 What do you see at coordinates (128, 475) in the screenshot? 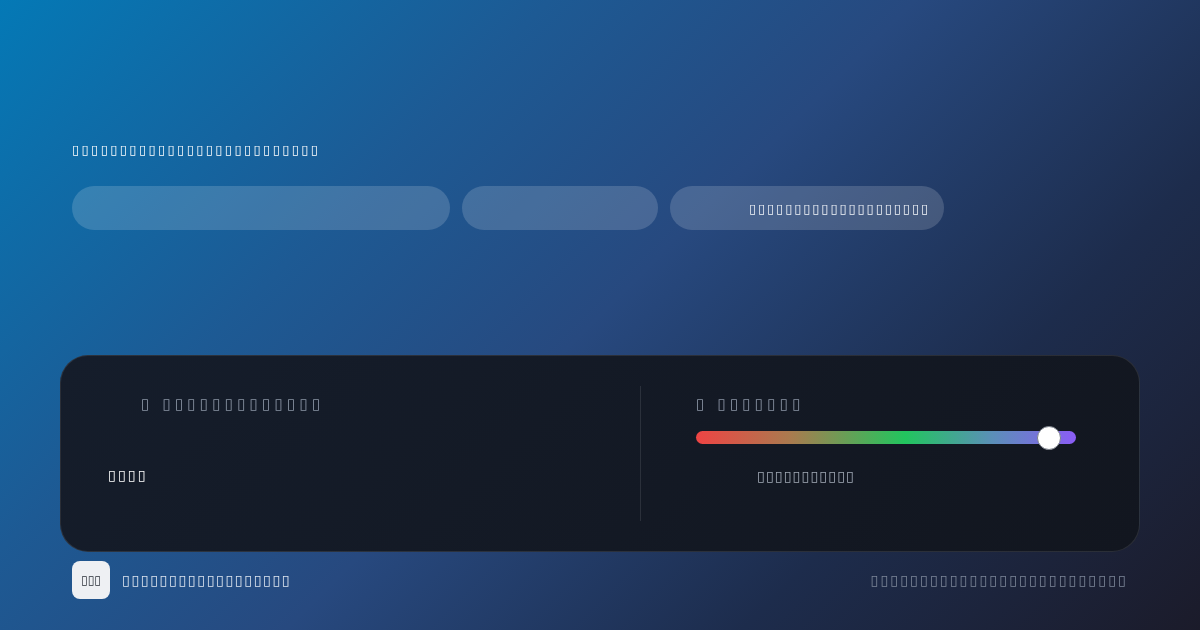
I see `panel-value: ▯▯▯▯` at bounding box center [128, 475].